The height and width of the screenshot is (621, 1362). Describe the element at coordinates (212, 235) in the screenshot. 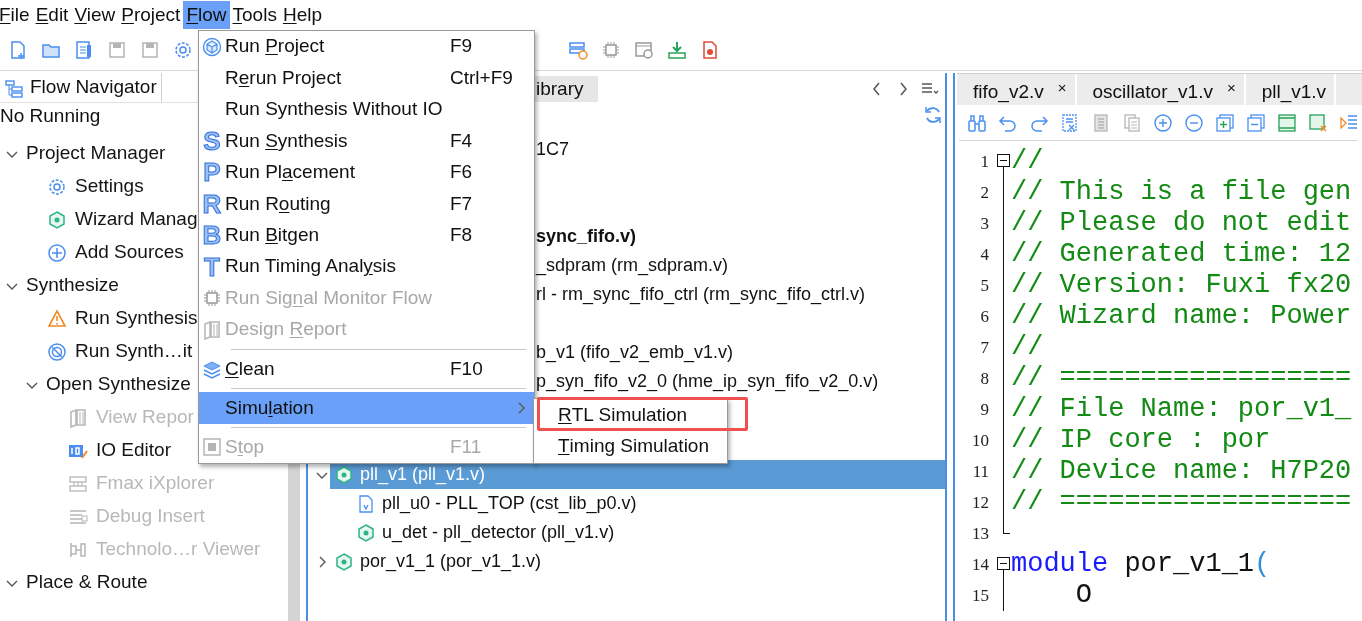

I see `letter-icon: B` at that location.